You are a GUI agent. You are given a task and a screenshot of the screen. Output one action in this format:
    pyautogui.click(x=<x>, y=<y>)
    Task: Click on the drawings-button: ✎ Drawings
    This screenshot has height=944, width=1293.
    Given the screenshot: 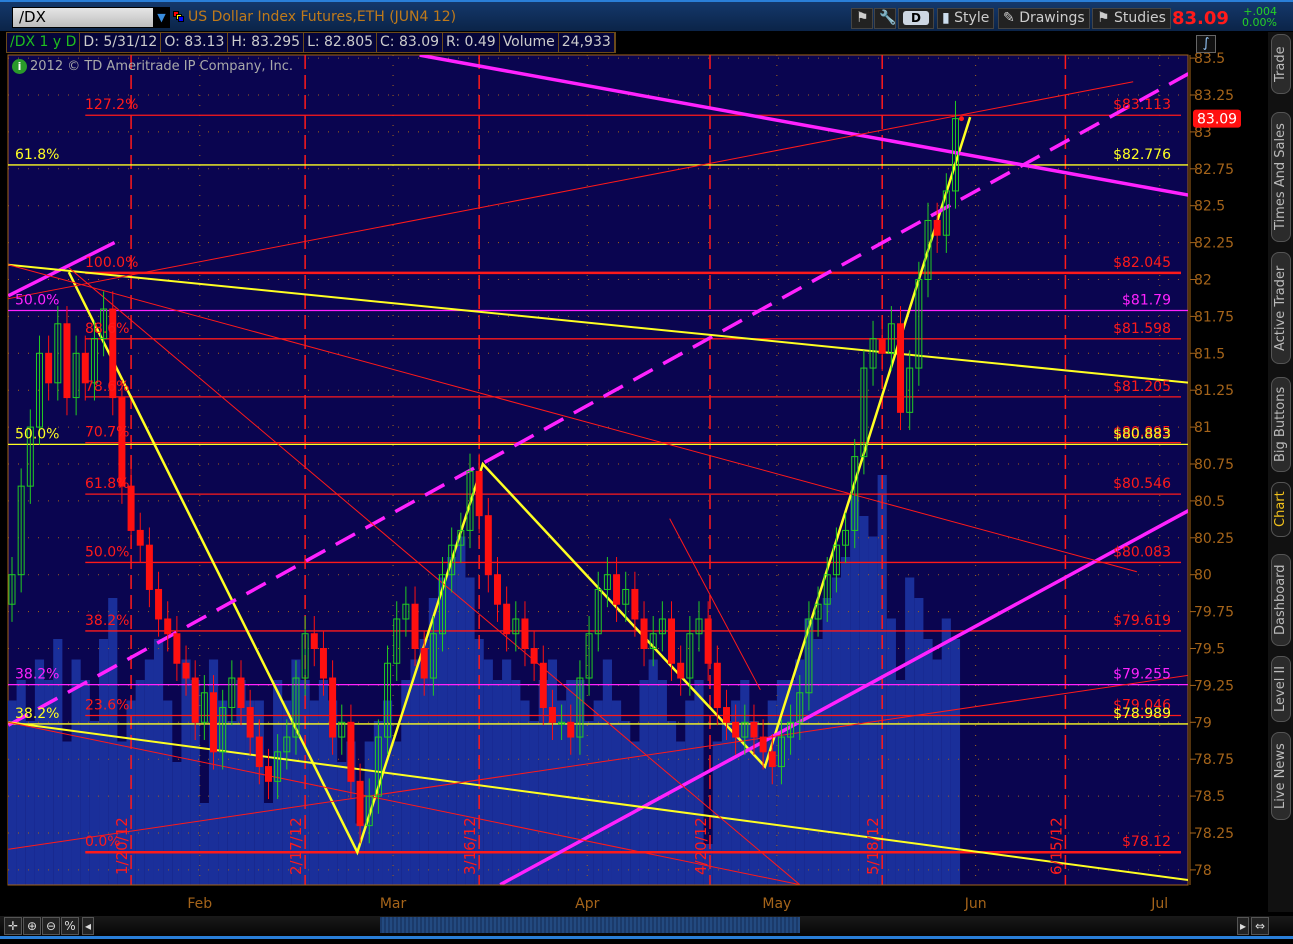 What is the action you would take?
    pyautogui.click(x=1044, y=18)
    